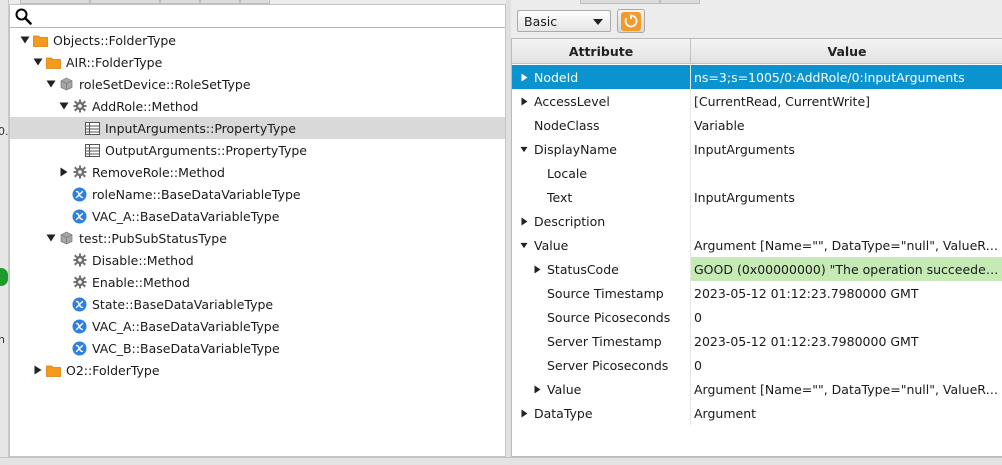 This screenshot has width=1002, height=465. I want to click on tree-node: test::PubSubStatusType, so click(257, 238).